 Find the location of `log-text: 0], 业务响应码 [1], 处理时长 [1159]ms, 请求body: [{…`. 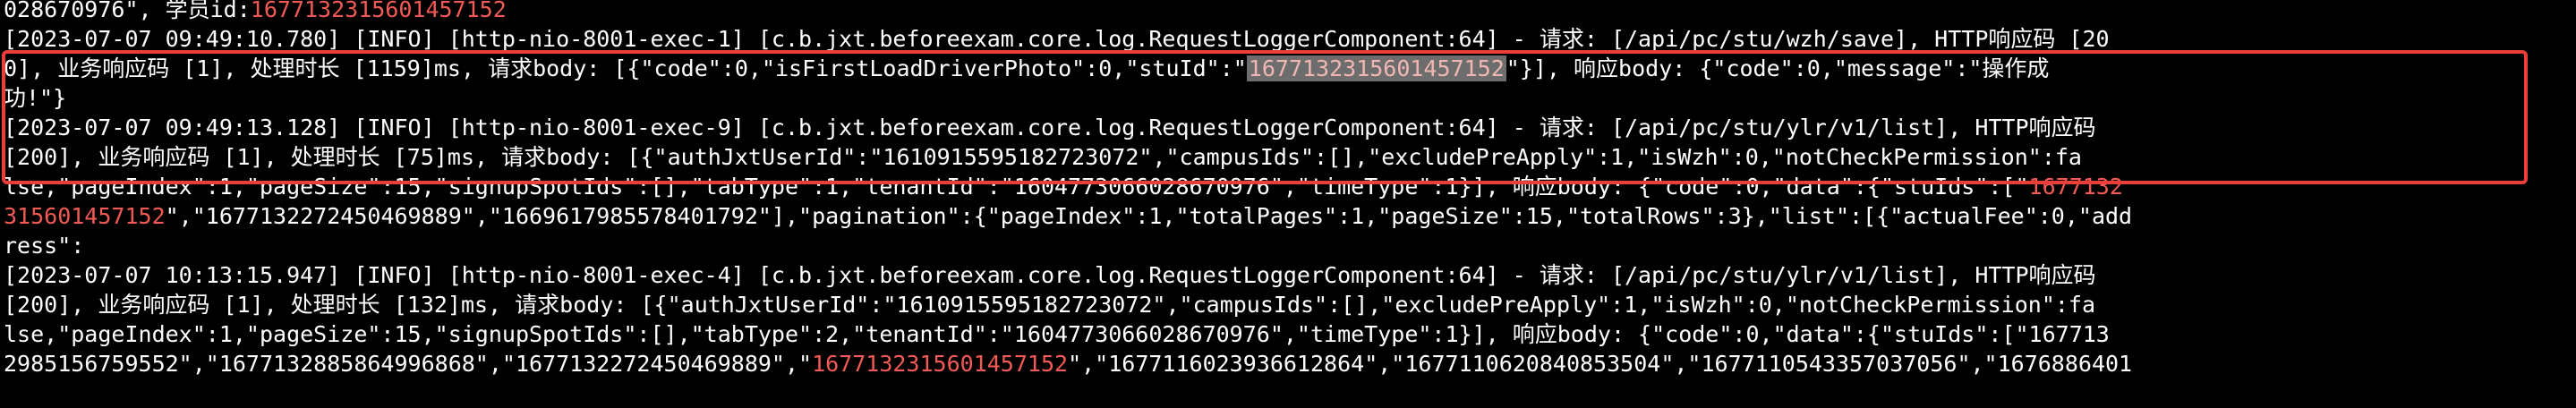

log-text: 0], 业务响应码 [1], 处理时长 [1159]ms, 请求body: [{… is located at coordinates (625, 68).